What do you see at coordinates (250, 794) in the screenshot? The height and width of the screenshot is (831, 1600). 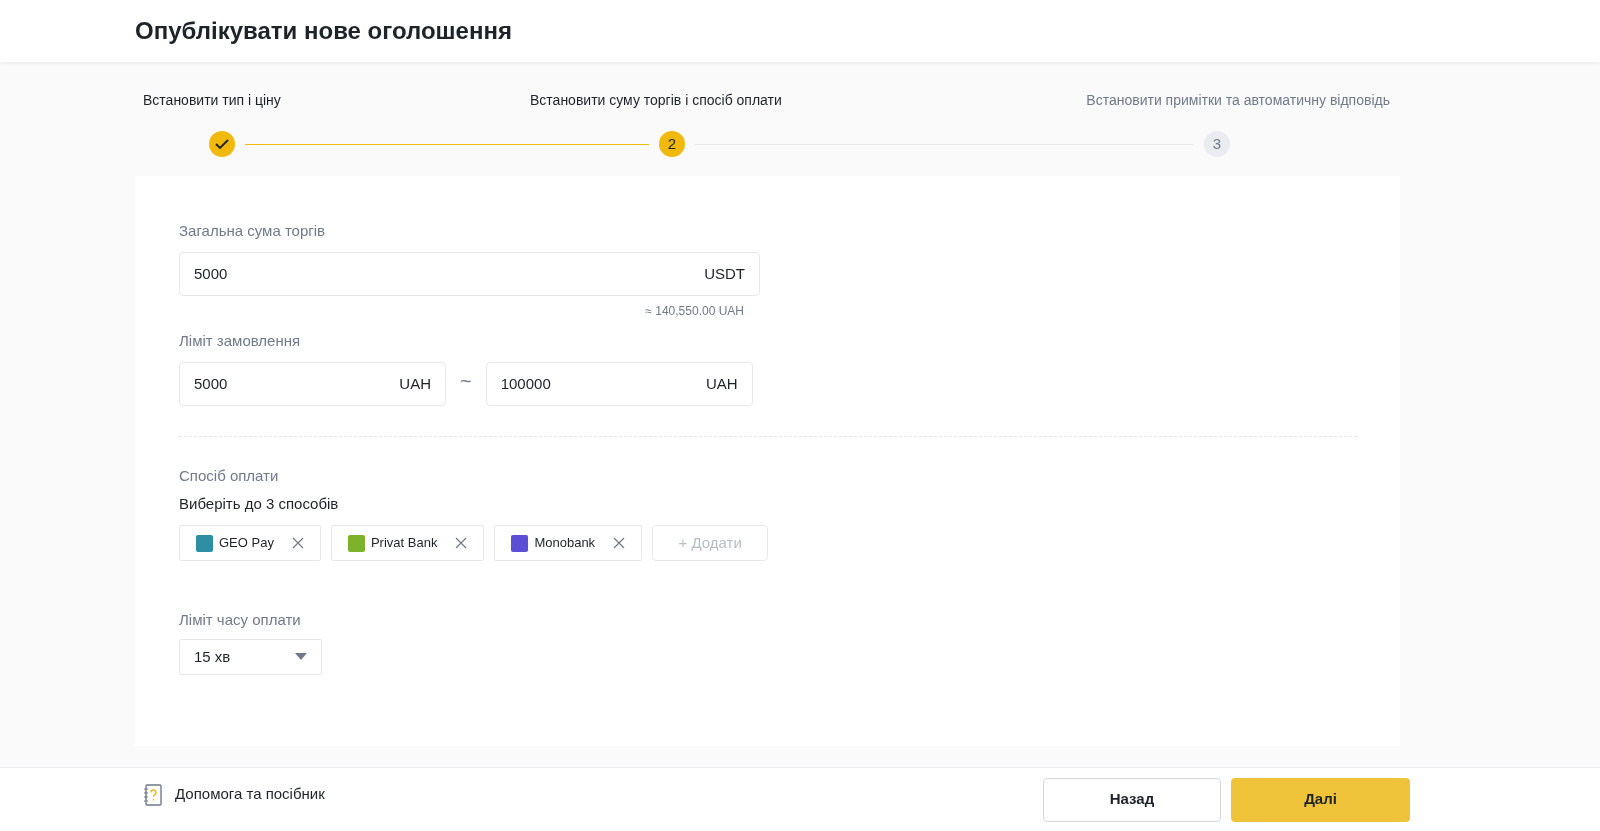 I see `help-text: Допомога та посібник` at bounding box center [250, 794].